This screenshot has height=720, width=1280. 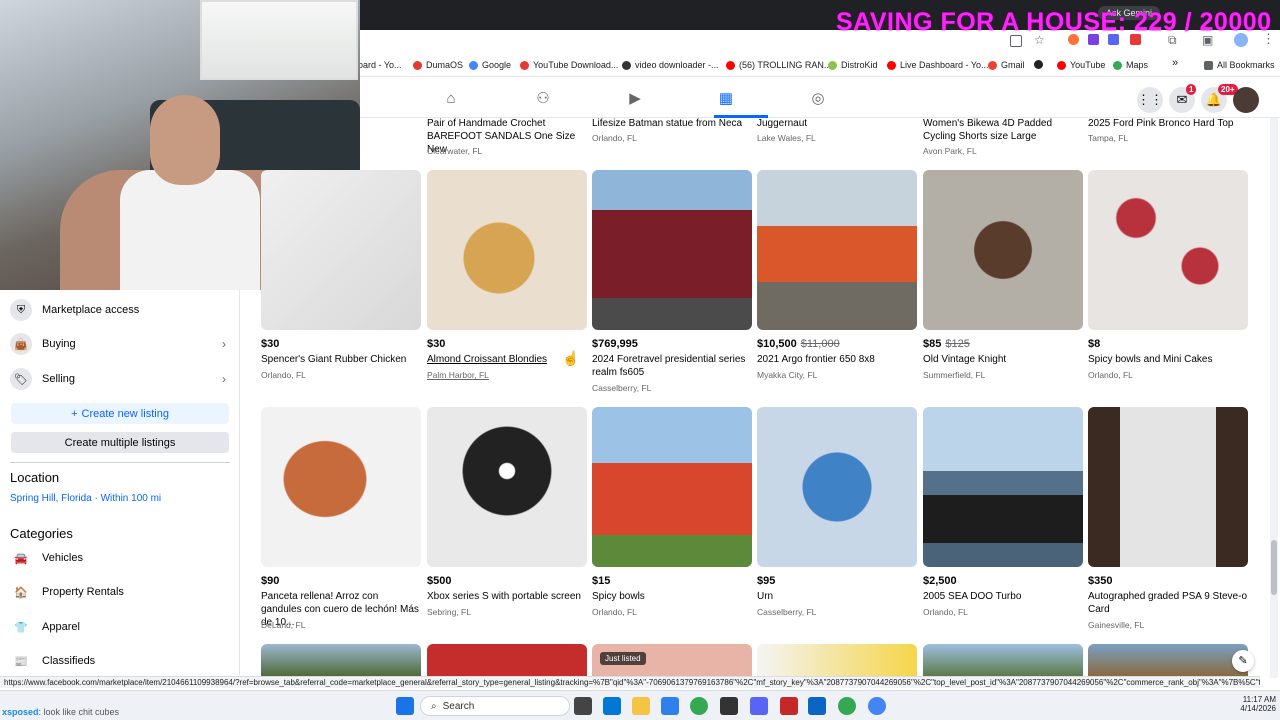 What do you see at coordinates (120, 344) in the screenshot?
I see `sidebar-item-buying: 👜 Buying ›` at bounding box center [120, 344].